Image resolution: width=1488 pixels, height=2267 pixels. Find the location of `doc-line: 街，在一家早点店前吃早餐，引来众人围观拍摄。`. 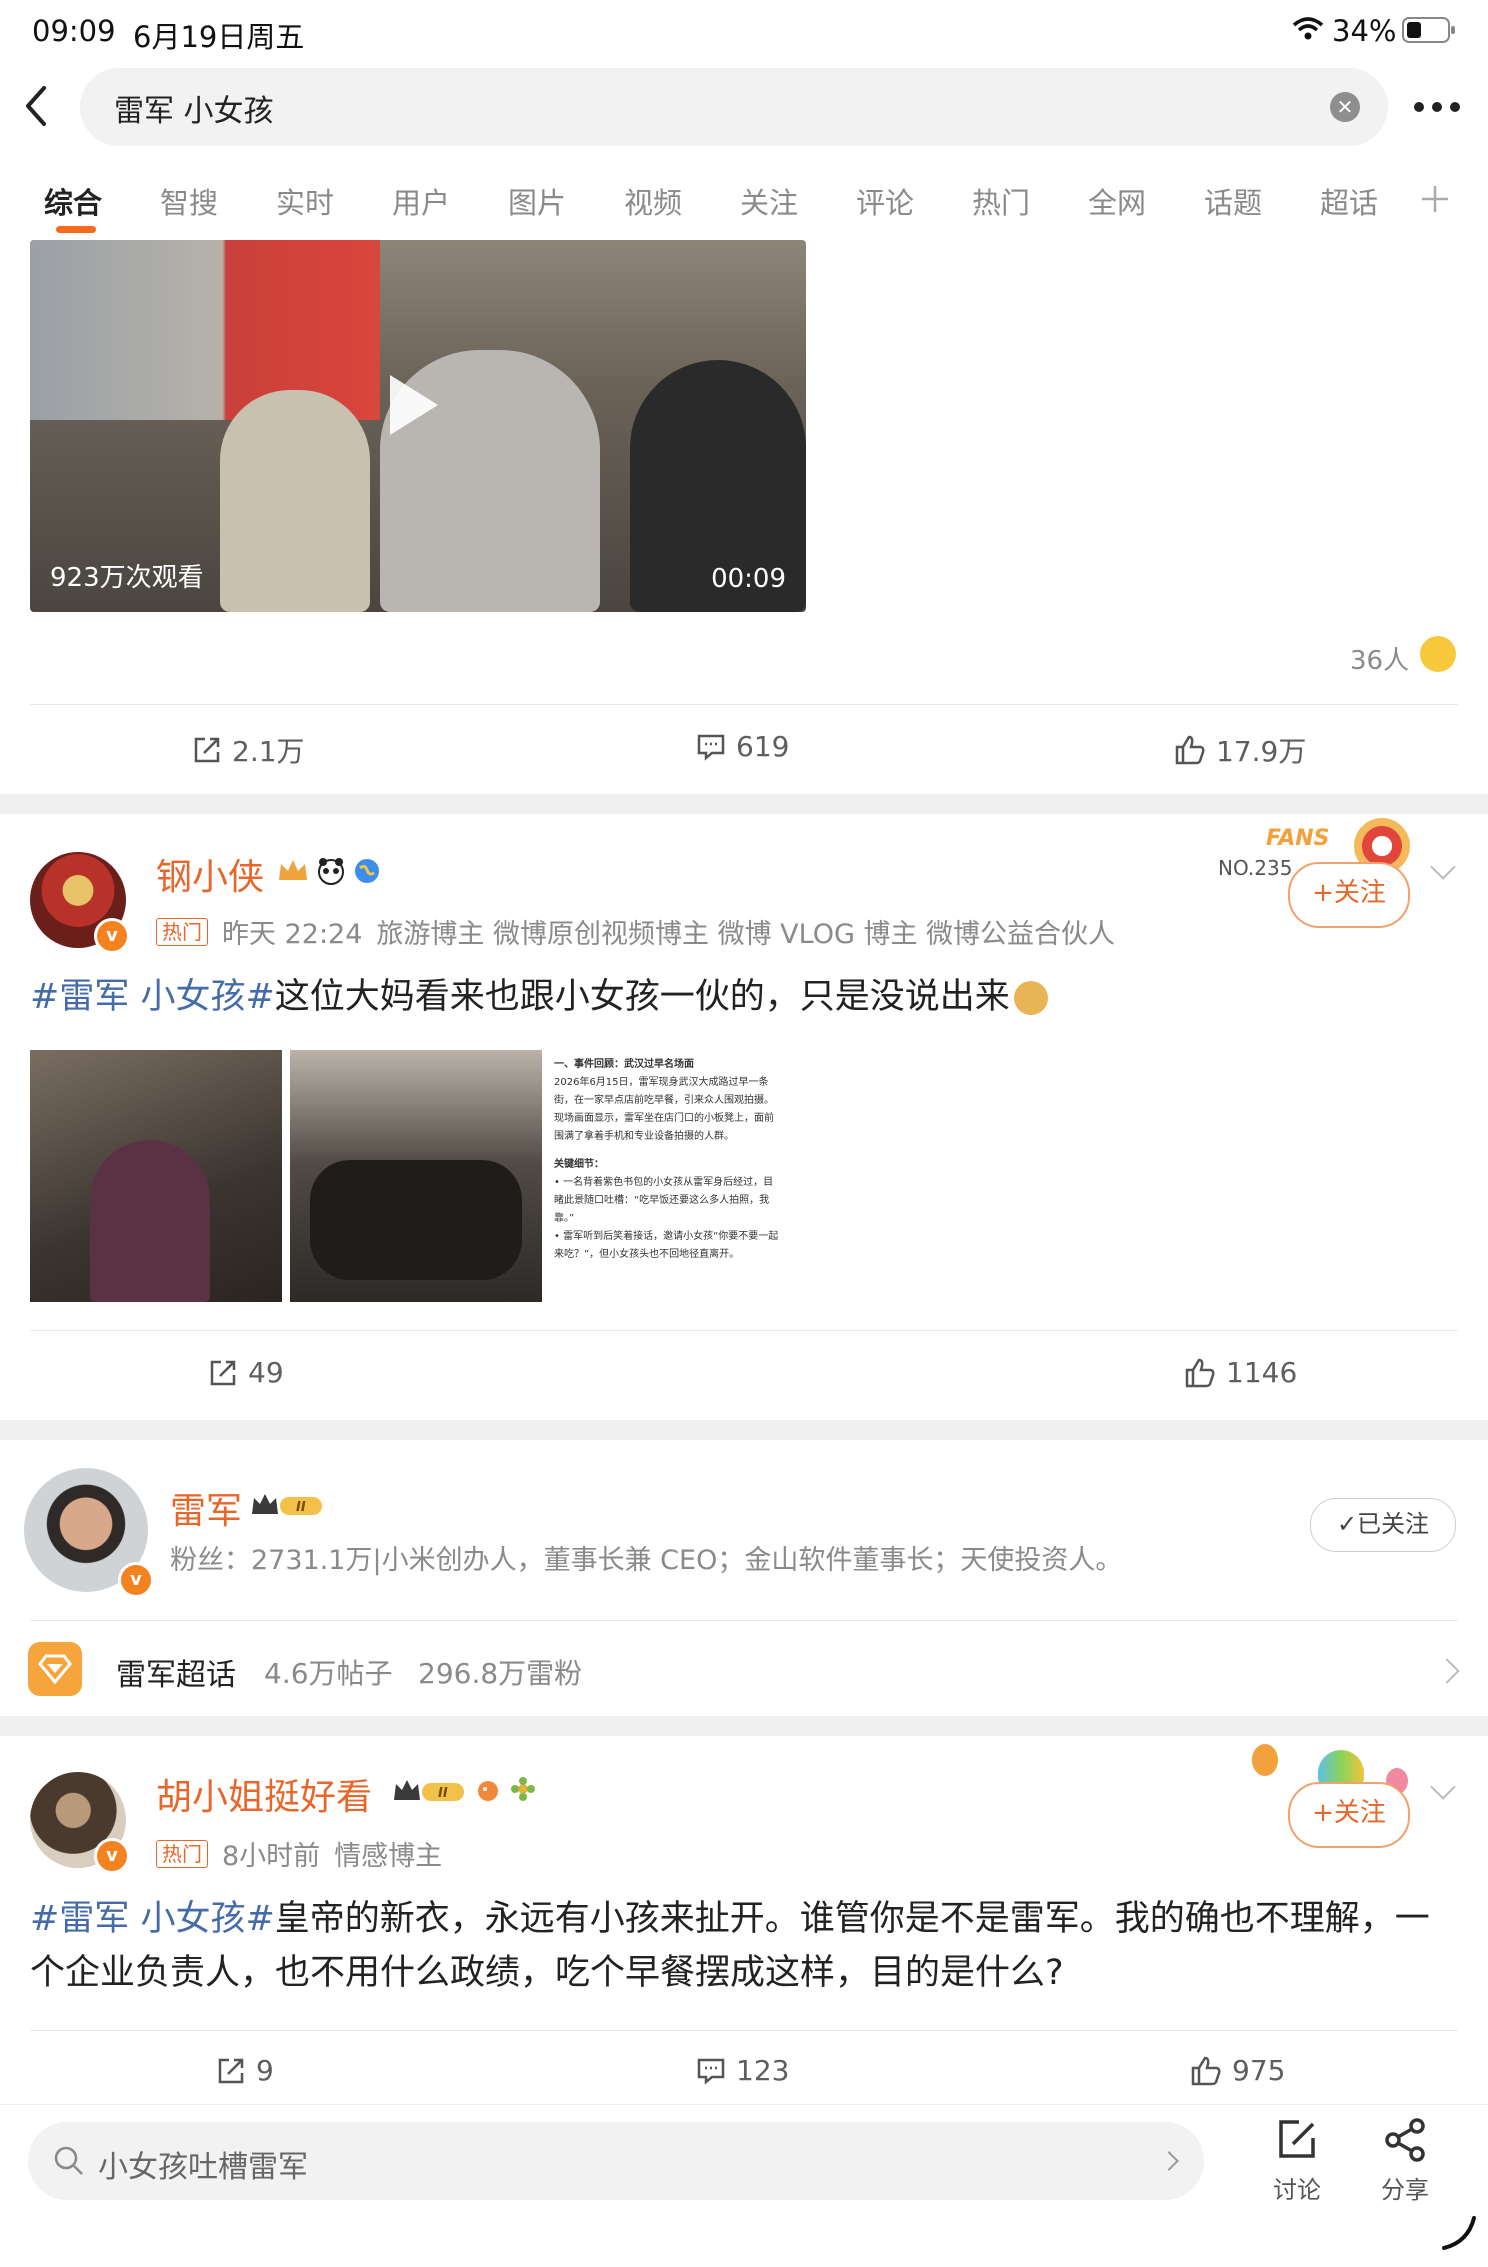

doc-line: 街，在一家早点店前吃早餐，引来众人围观拍摄。 is located at coordinates (664, 1100).